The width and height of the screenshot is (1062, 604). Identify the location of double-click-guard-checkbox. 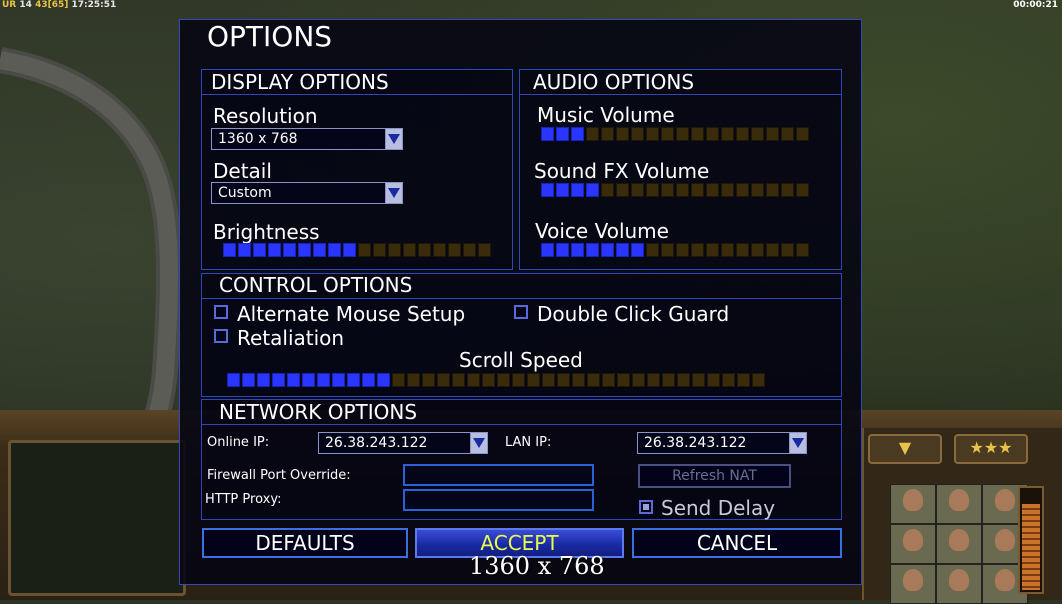
(521, 312).